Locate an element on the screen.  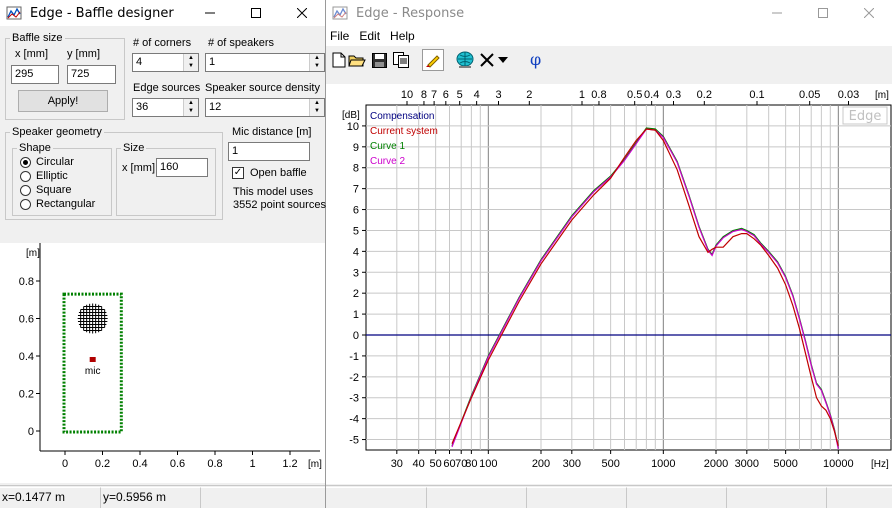
geometry-y-tick-label: 0.2 is located at coordinates (26, 395).